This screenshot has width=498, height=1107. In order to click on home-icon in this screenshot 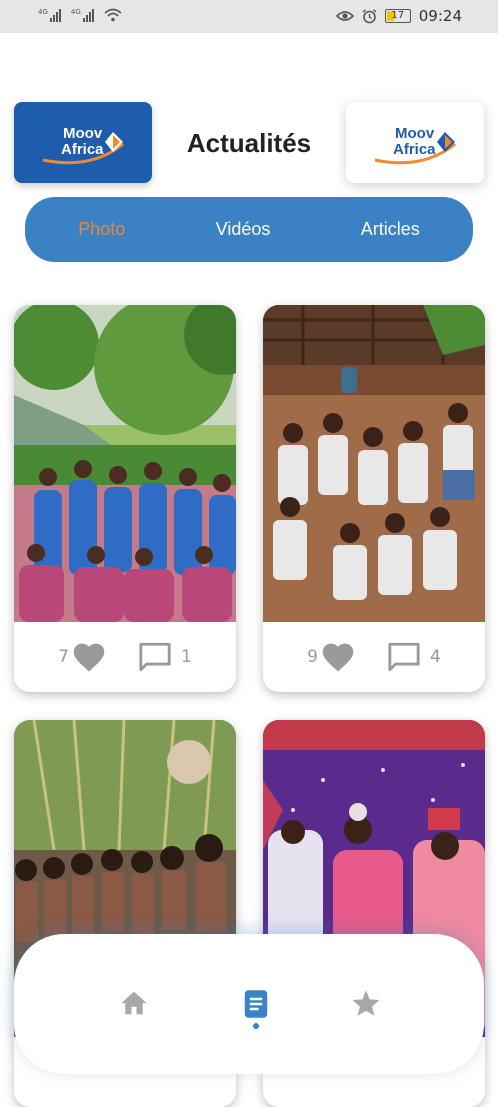, I will do `click(134, 1003)`.